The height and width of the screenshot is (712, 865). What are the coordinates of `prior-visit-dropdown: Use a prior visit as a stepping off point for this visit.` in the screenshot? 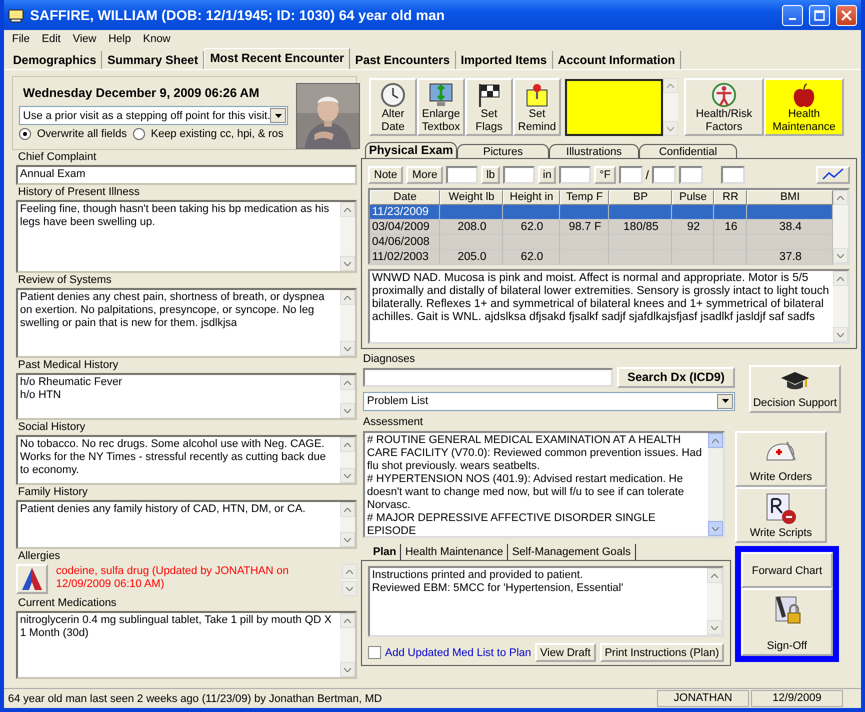 It's located at (153, 115).